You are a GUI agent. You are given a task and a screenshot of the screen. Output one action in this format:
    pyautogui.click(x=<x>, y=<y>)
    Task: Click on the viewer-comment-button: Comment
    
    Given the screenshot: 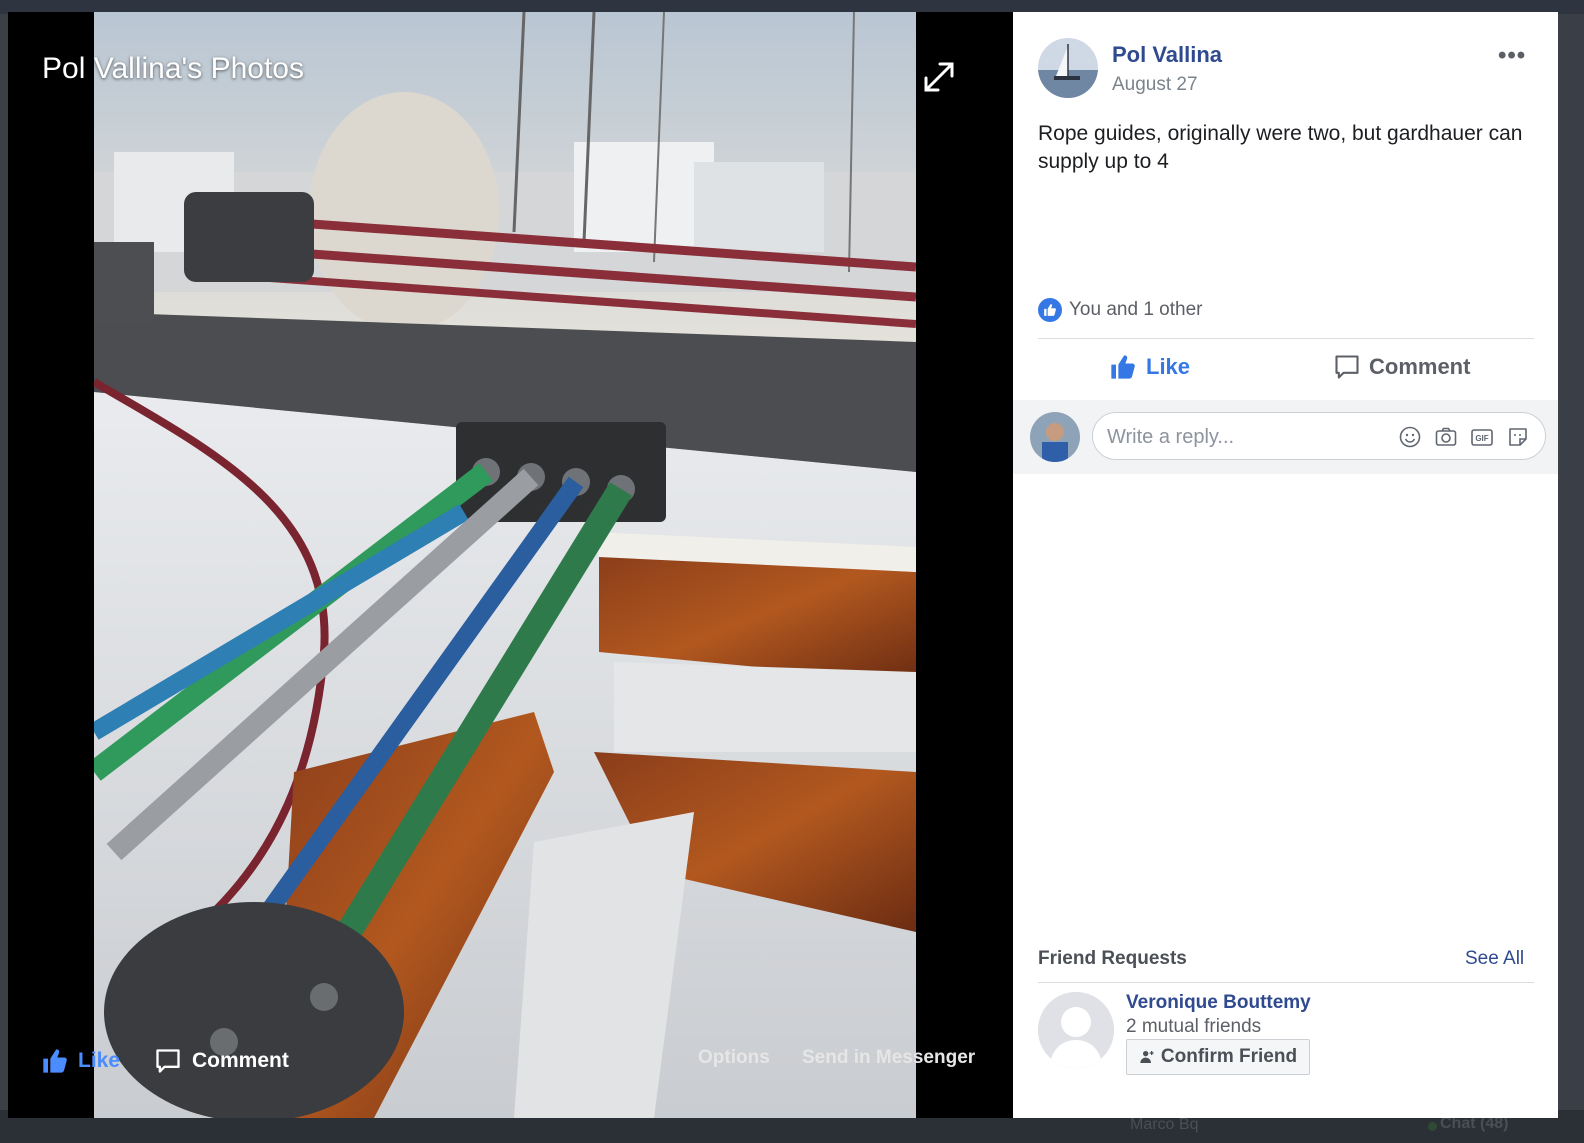 What is the action you would take?
    pyautogui.click(x=221, y=1061)
    